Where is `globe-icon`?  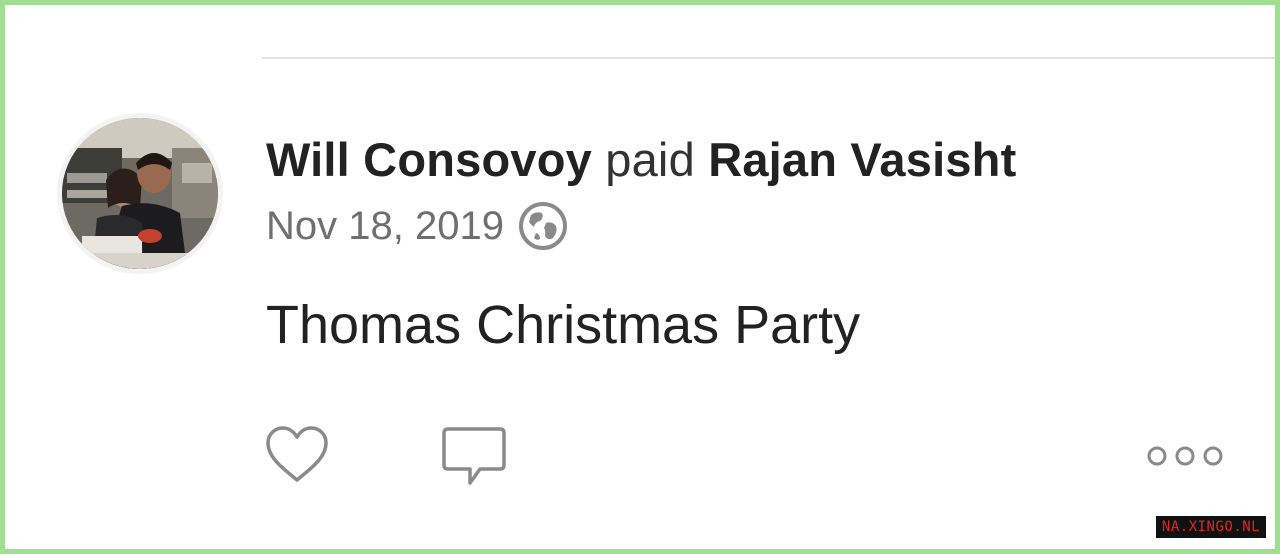
globe-icon is located at coordinates (542, 226).